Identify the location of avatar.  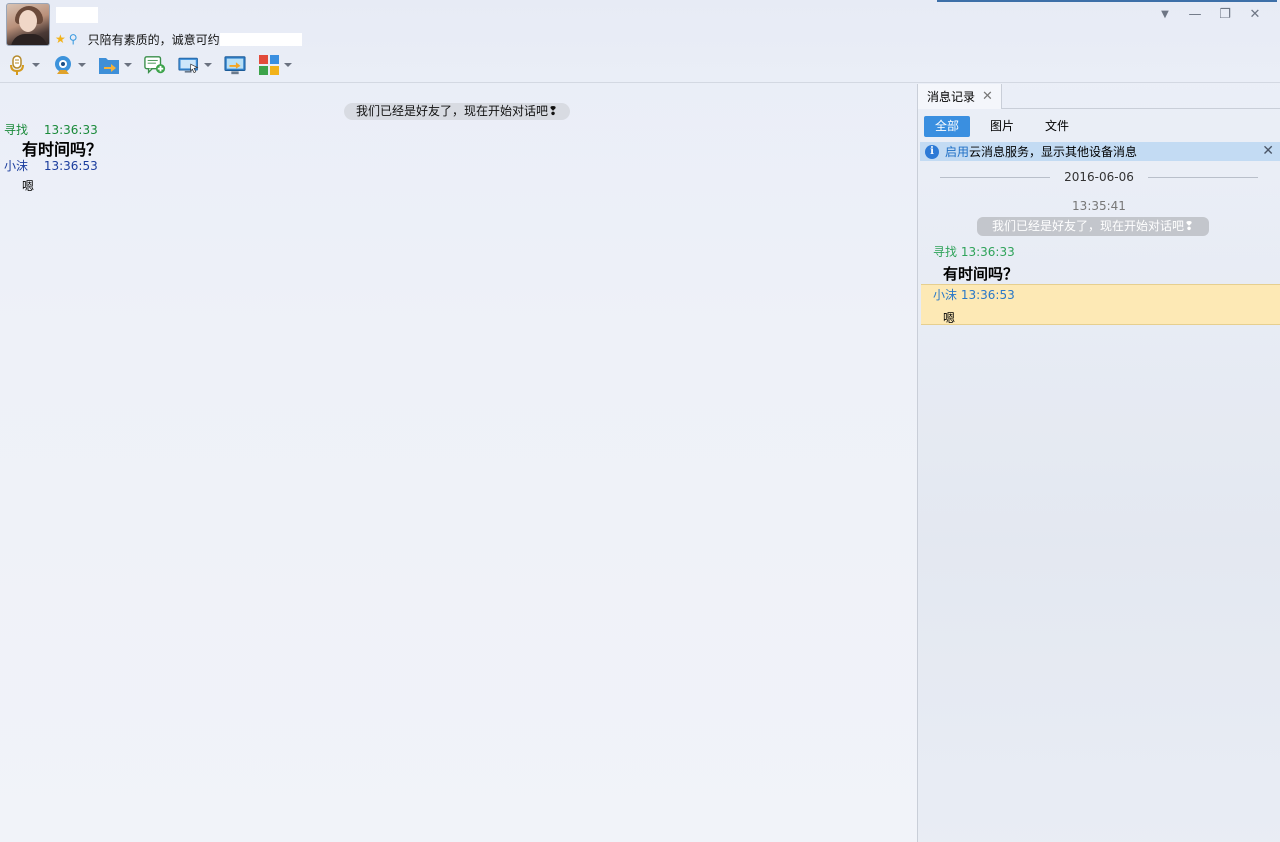
(28, 24).